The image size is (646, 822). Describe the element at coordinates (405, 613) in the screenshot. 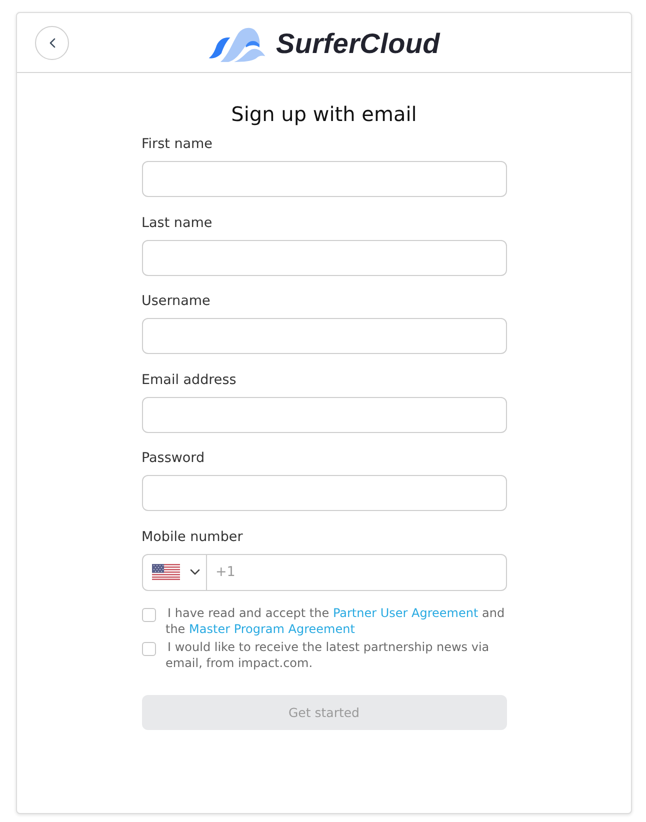

I see `agreement-link: Partner User Agreement` at that location.